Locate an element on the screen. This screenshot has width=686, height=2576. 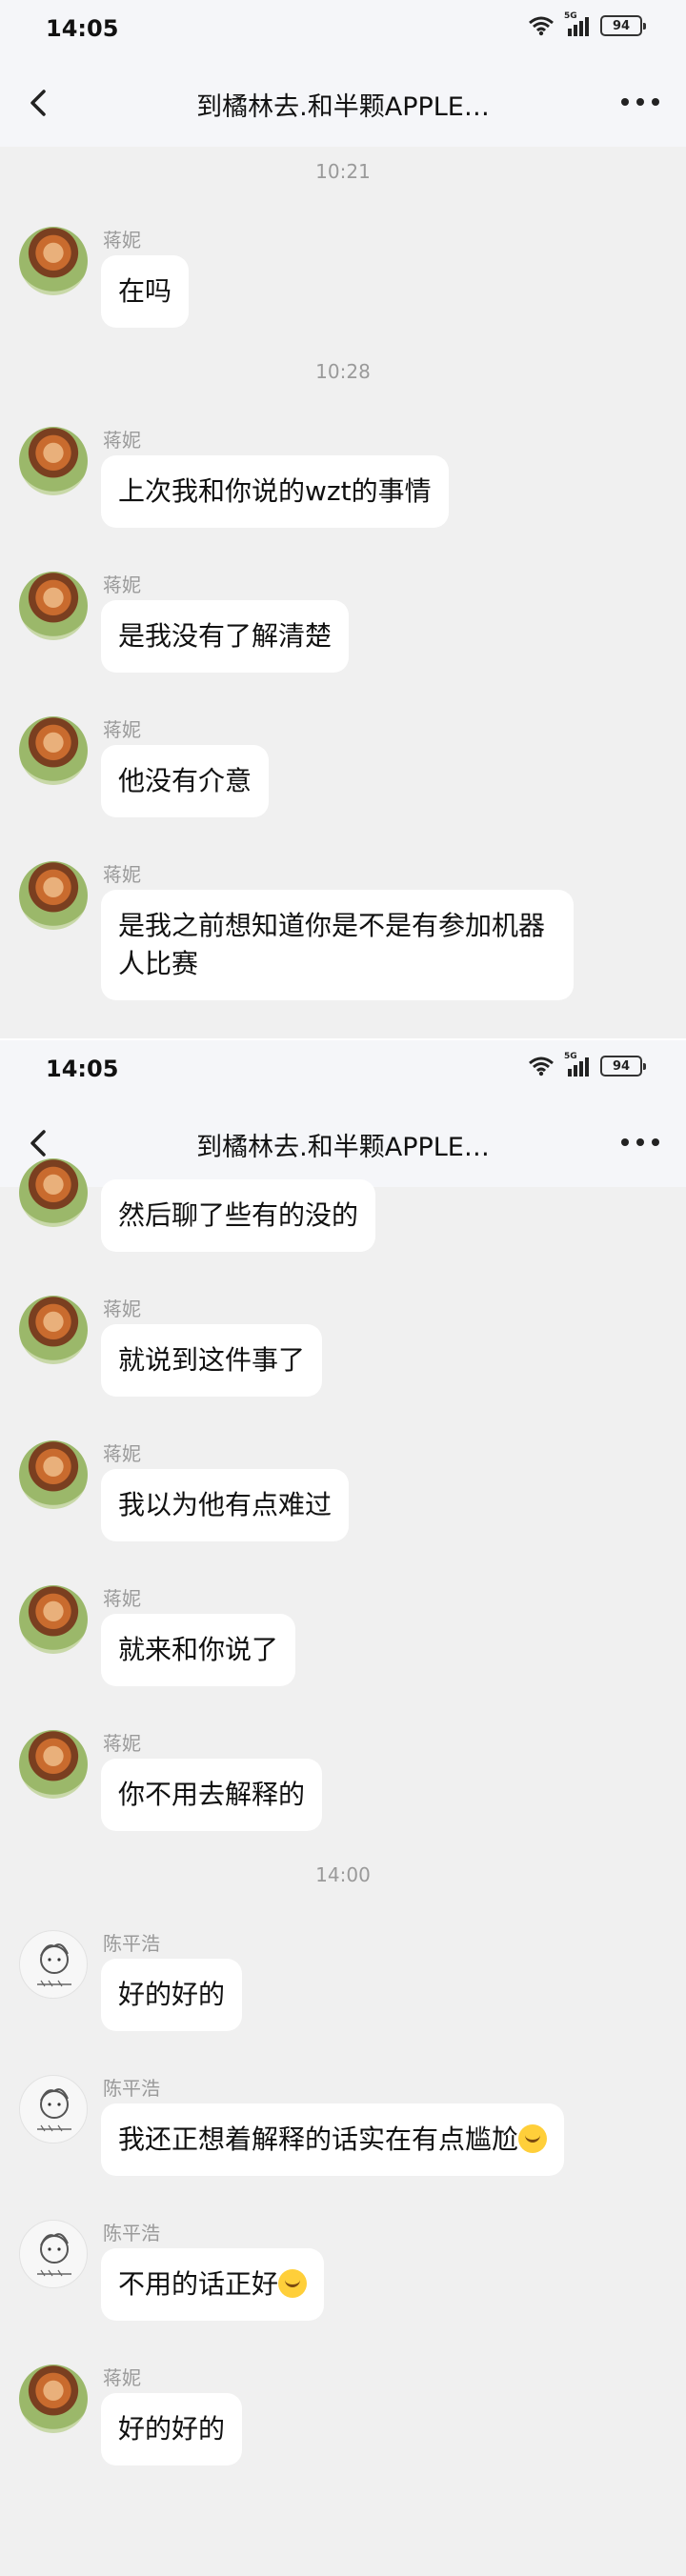
message-bubble: 我以为他有点难过 is located at coordinates (225, 1505).